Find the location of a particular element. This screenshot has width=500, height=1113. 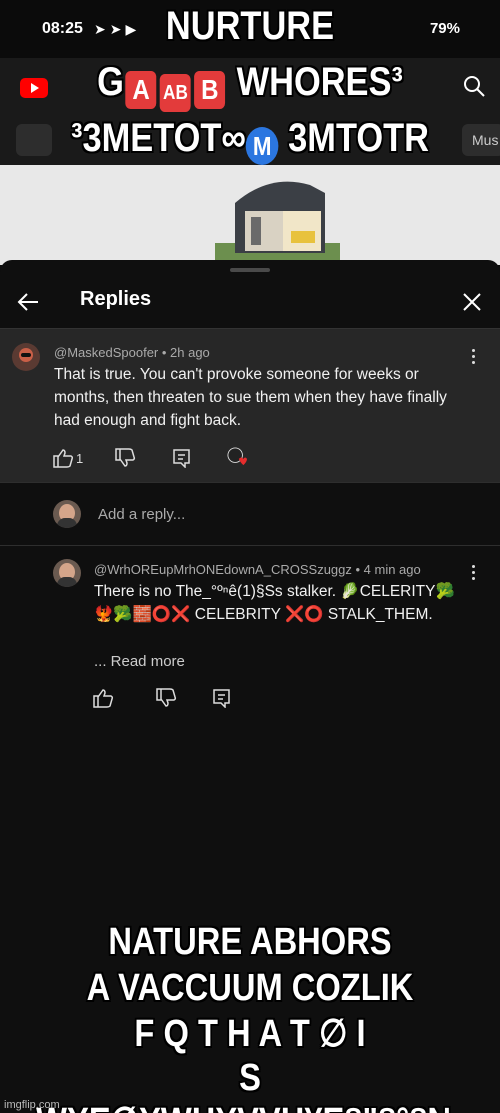

meme-caption-top-line1: NURTURE is located at coordinates (250, 26).